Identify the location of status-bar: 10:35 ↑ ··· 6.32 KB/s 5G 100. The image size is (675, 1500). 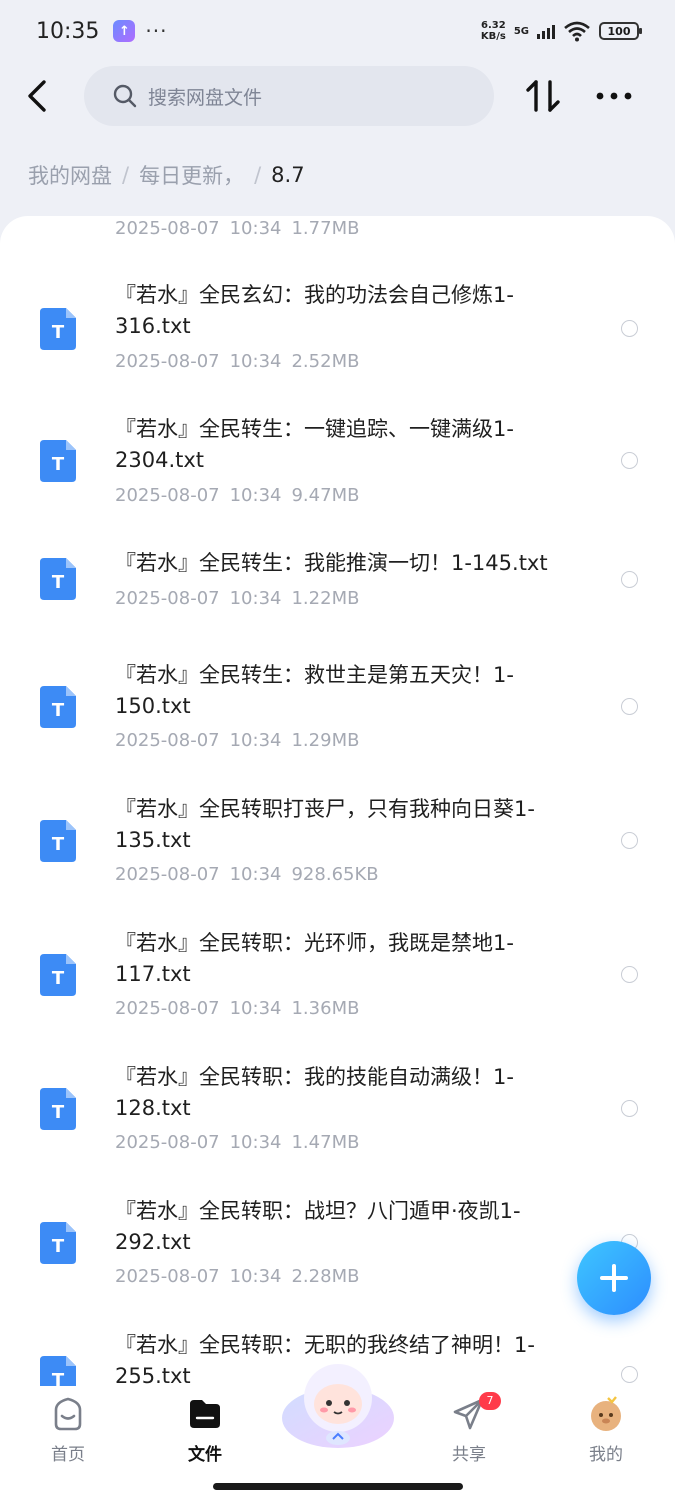
(337, 31).